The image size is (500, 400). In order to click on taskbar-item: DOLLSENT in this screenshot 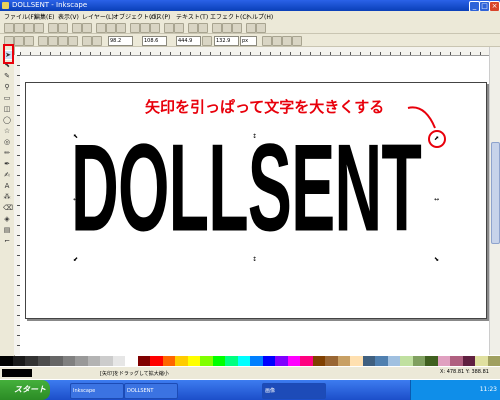, I will do `click(151, 391)`.